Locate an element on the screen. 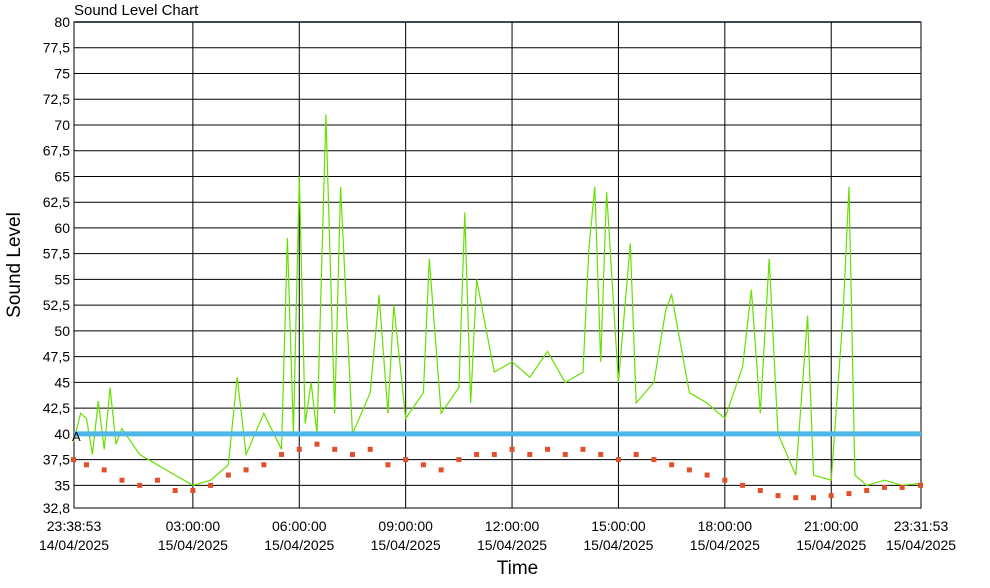 Image resolution: width=990 pixels, height=588 pixels. threshold-label: A is located at coordinates (76, 436).